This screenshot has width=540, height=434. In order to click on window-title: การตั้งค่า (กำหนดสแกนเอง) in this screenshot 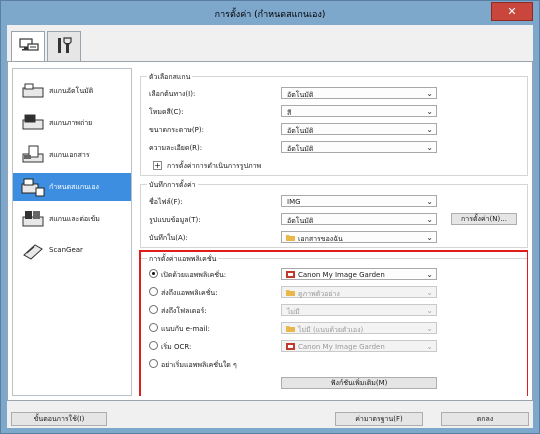, I will do `click(270, 15)`.